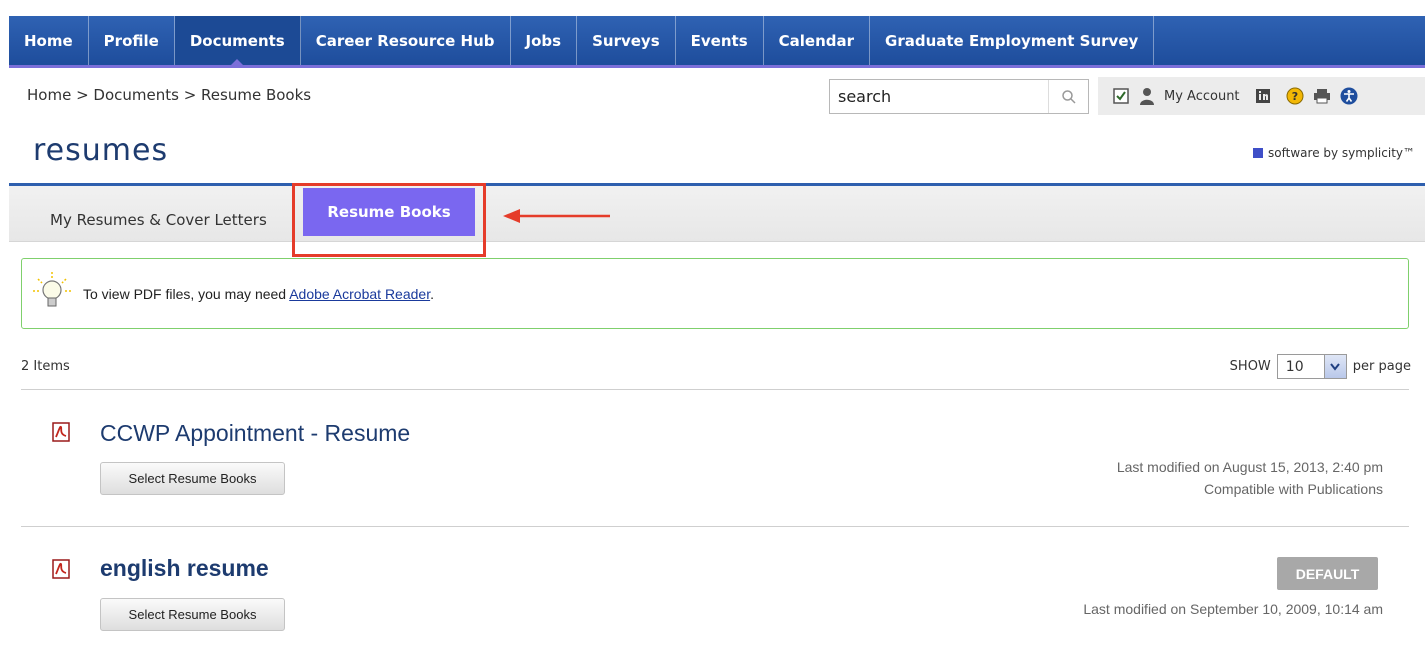  I want to click on page-title: resumes, so click(101, 150).